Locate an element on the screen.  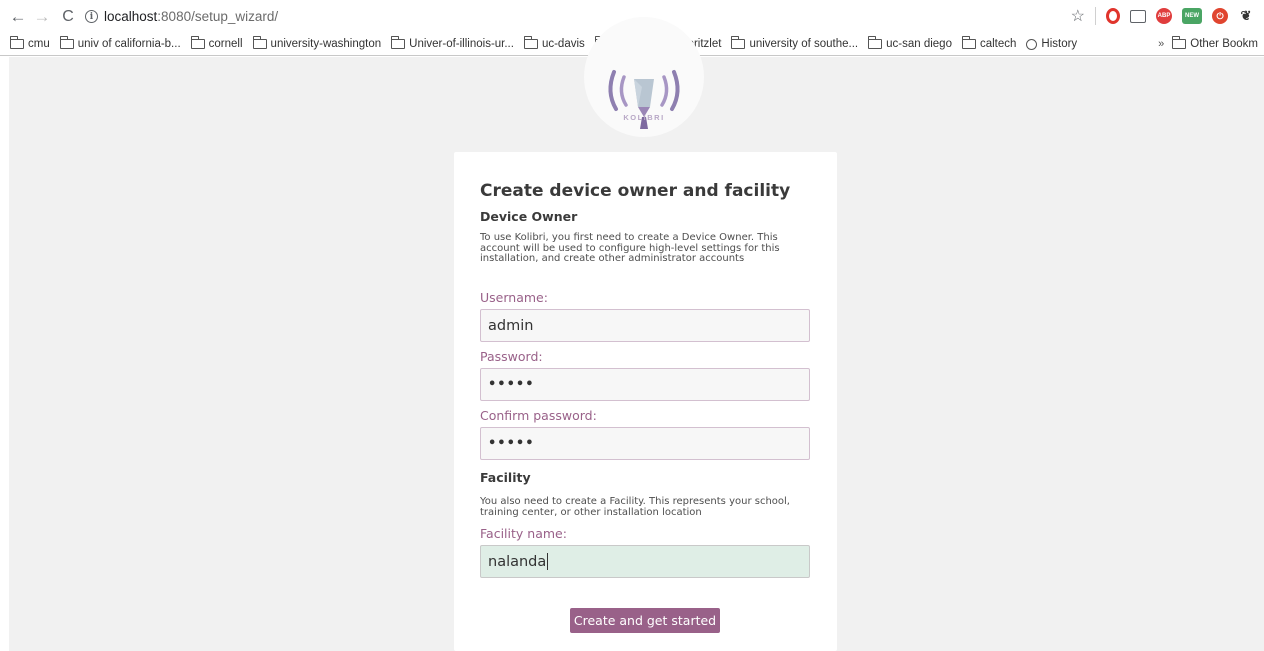
evernote-icon: ❦ is located at coordinates (1246, 16).